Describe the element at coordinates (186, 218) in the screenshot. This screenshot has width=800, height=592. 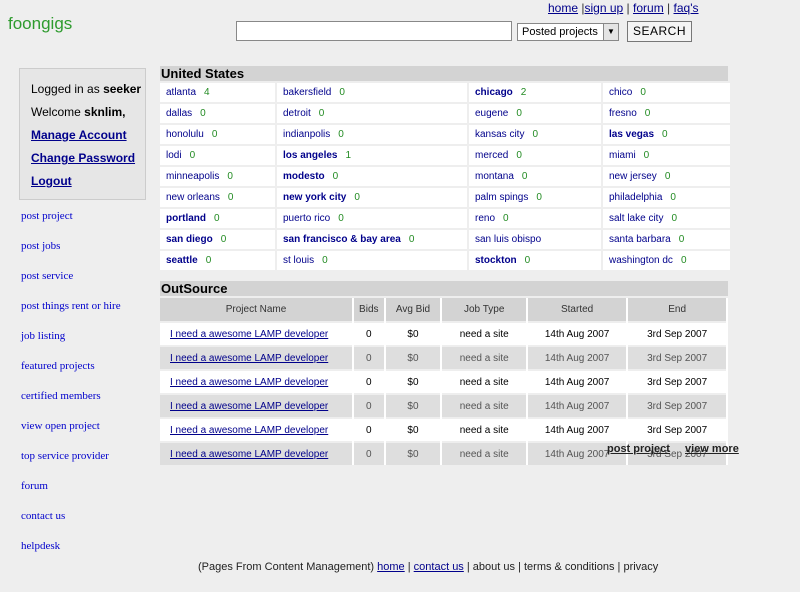
I see `city-link: portland` at that location.